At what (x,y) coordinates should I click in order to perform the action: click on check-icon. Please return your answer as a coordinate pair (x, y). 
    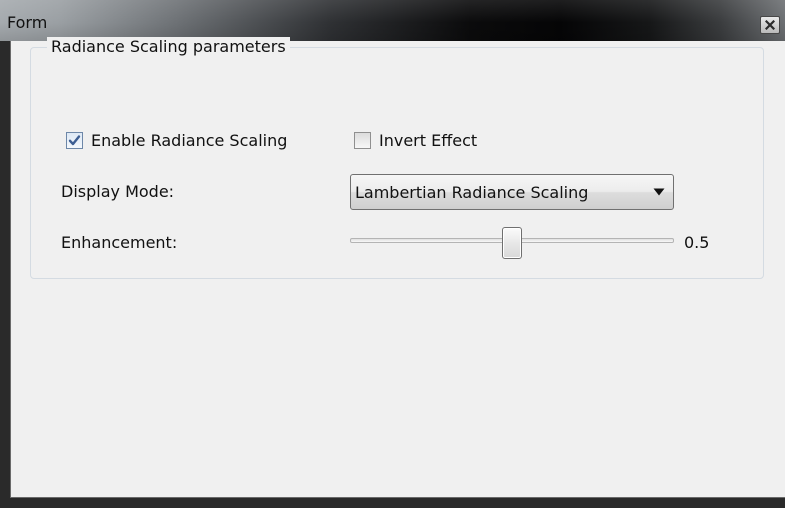
    Looking at the image, I should click on (74, 140).